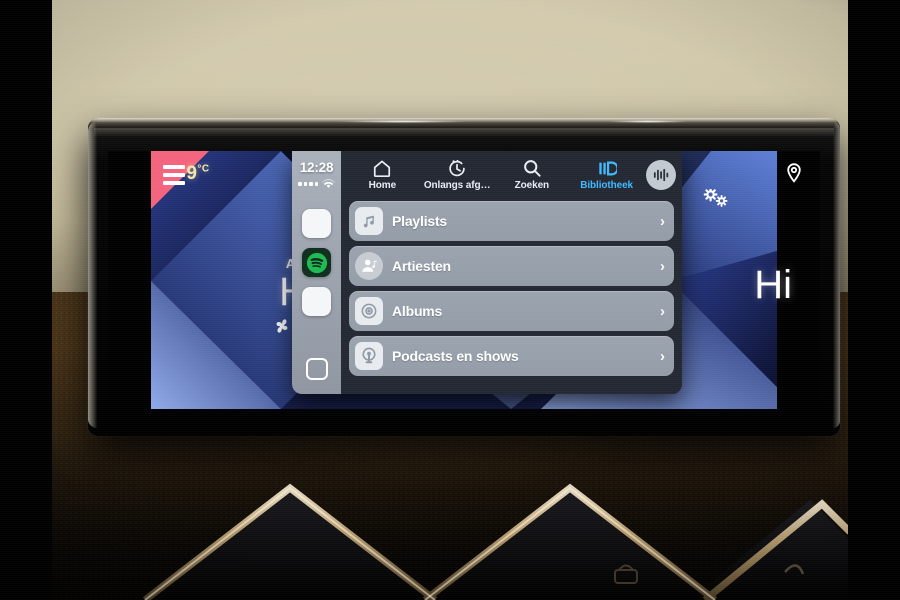 The width and height of the screenshot is (900, 600). I want to click on spotify-logo-icon, so click(316, 262).